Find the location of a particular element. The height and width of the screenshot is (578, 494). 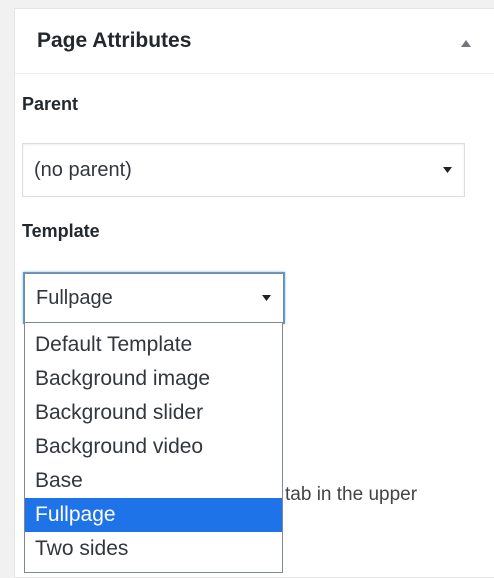

dropdown-option: Background video is located at coordinates (153, 447).